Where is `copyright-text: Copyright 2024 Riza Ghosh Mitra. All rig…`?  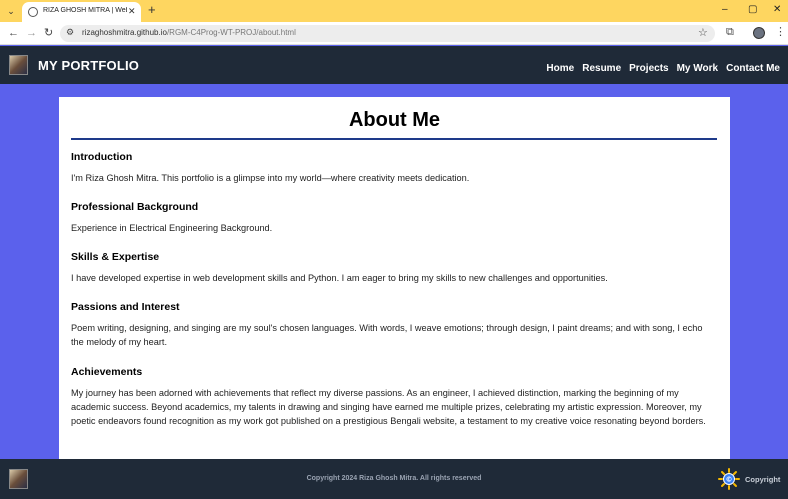 copyright-text: Copyright 2024 Riza Ghosh Mitra. All rig… is located at coordinates (394, 478).